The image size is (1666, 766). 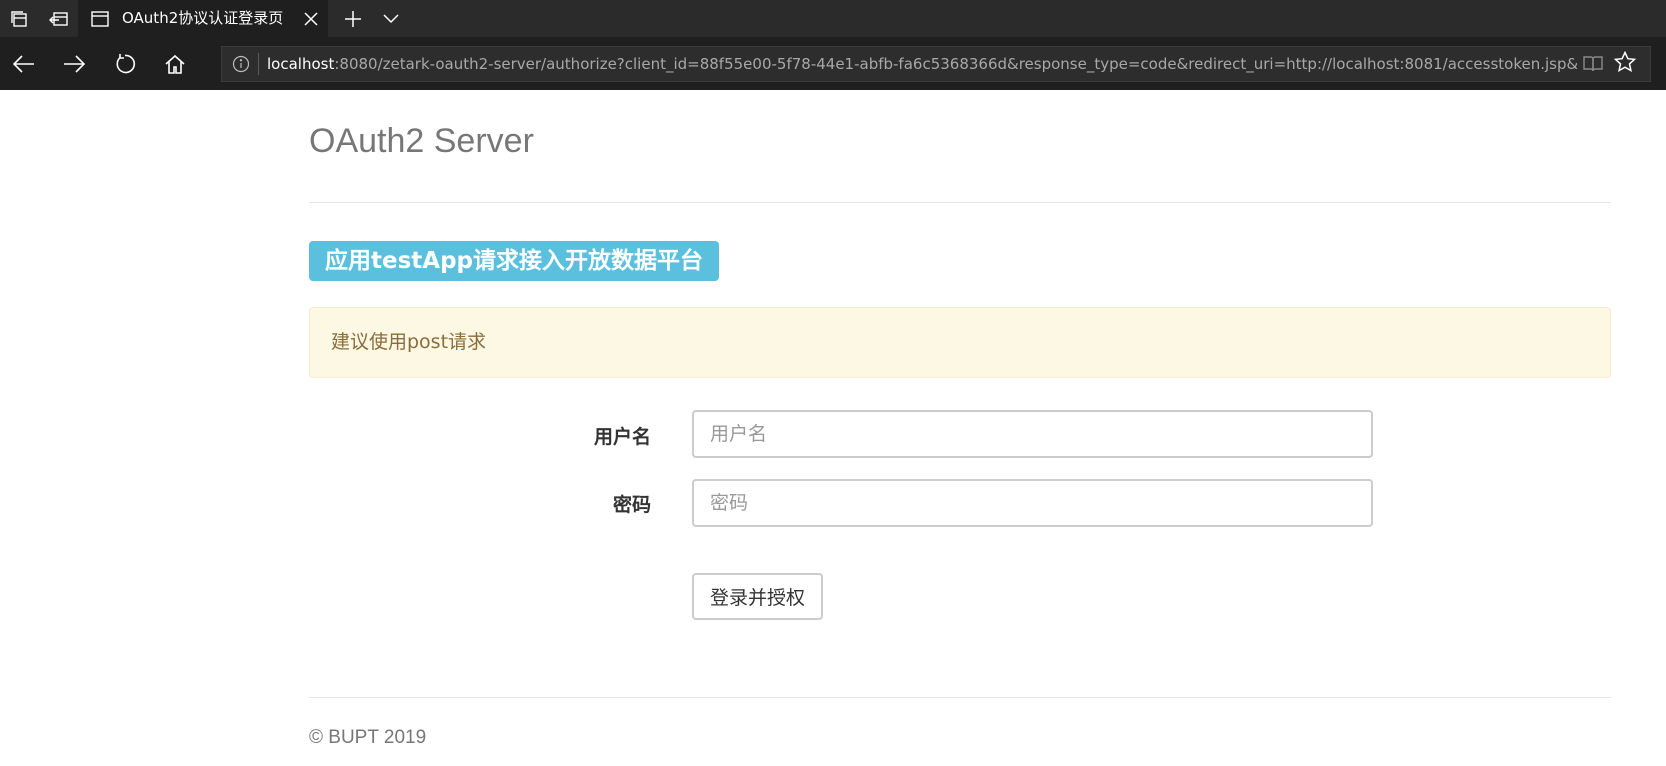 What do you see at coordinates (758, 596) in the screenshot?
I see `login-authorize-button: 登录并授权` at bounding box center [758, 596].